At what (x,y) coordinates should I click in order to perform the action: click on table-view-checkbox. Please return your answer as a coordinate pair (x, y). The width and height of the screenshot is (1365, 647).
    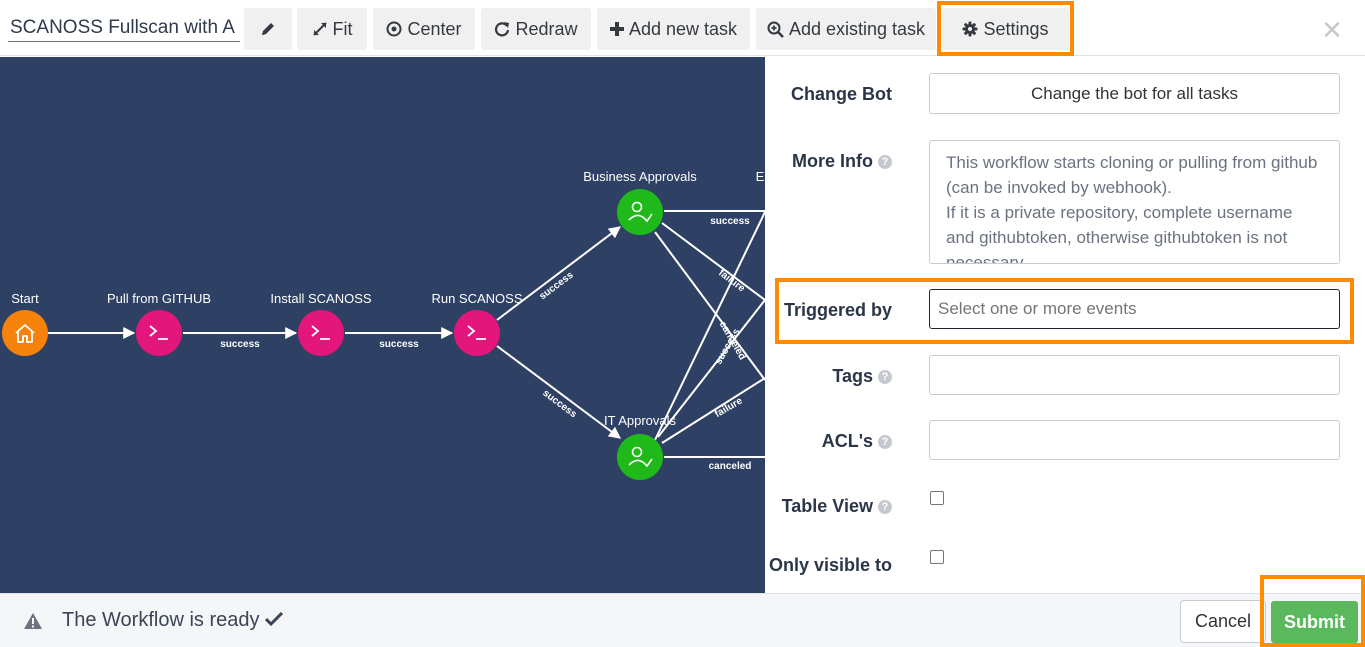
    Looking at the image, I should click on (937, 498).